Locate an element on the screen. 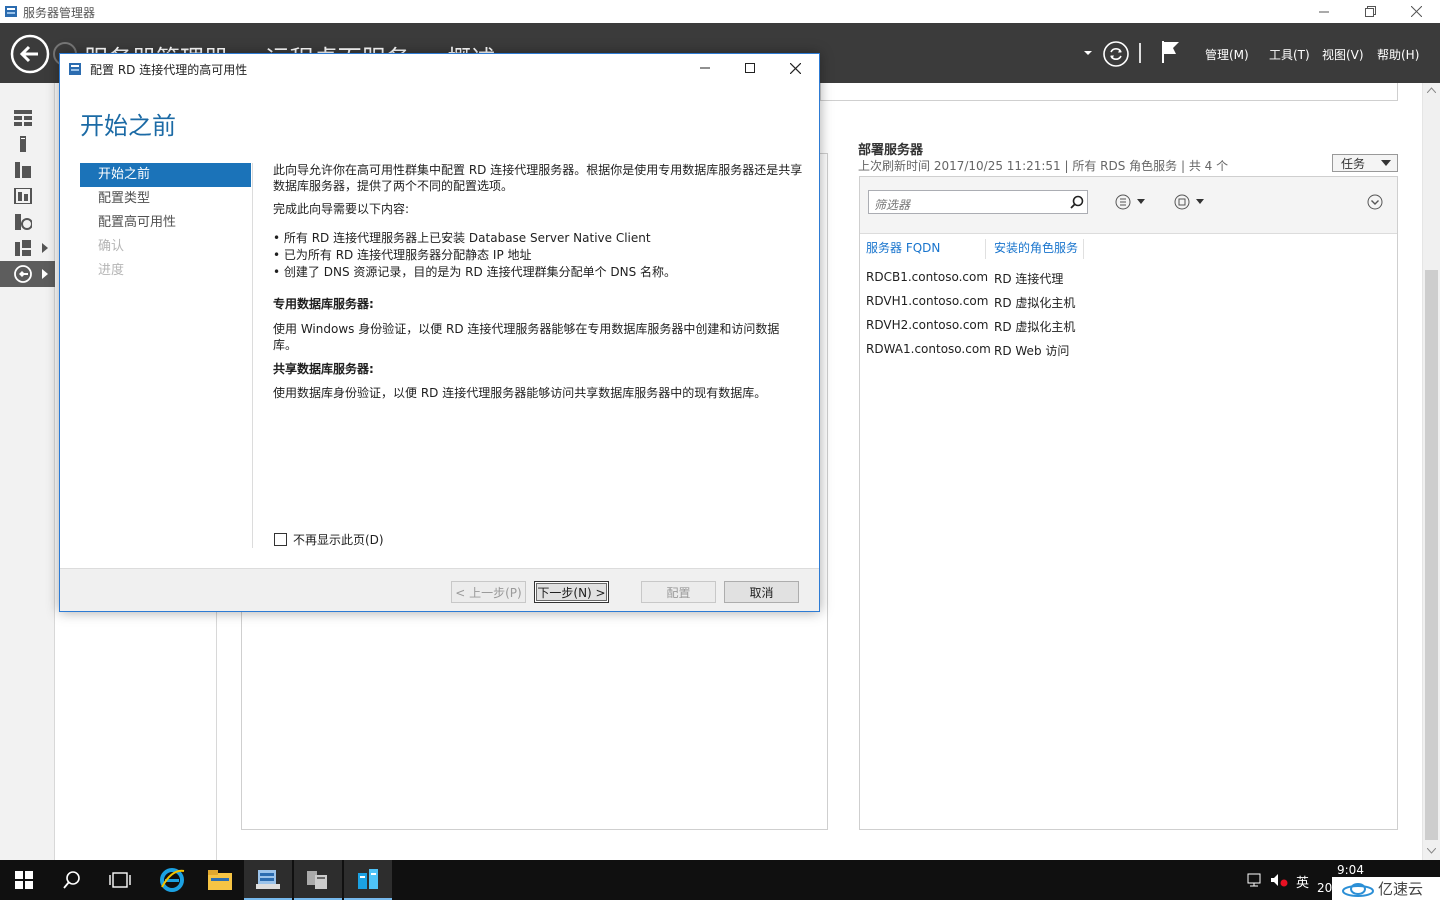  checkbox-box is located at coordinates (280, 539).